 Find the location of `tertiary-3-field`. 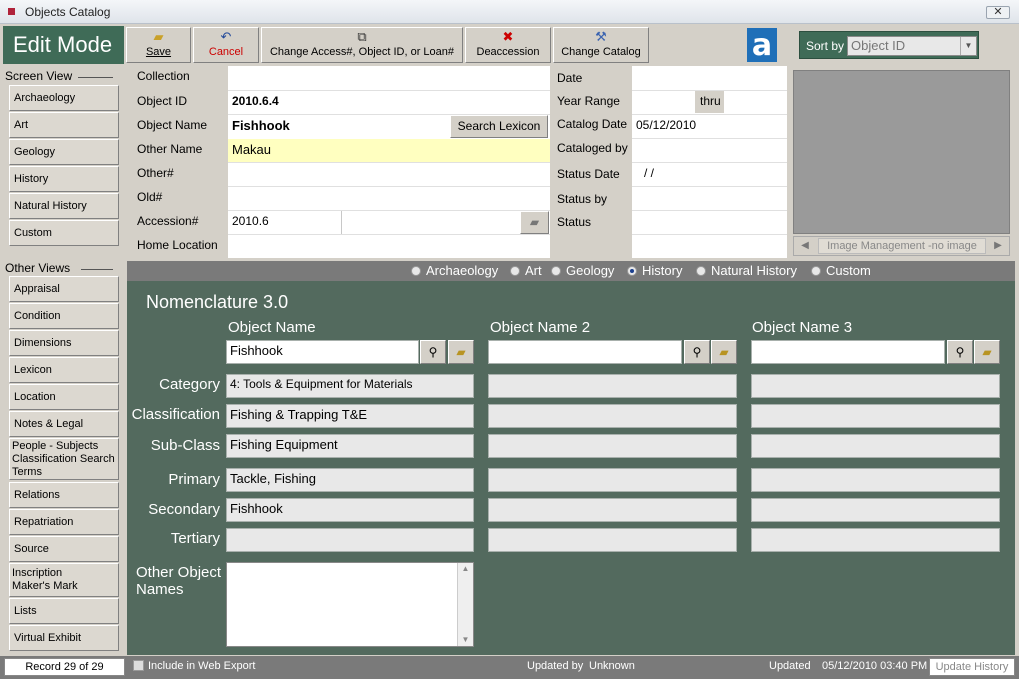

tertiary-3-field is located at coordinates (875, 540).